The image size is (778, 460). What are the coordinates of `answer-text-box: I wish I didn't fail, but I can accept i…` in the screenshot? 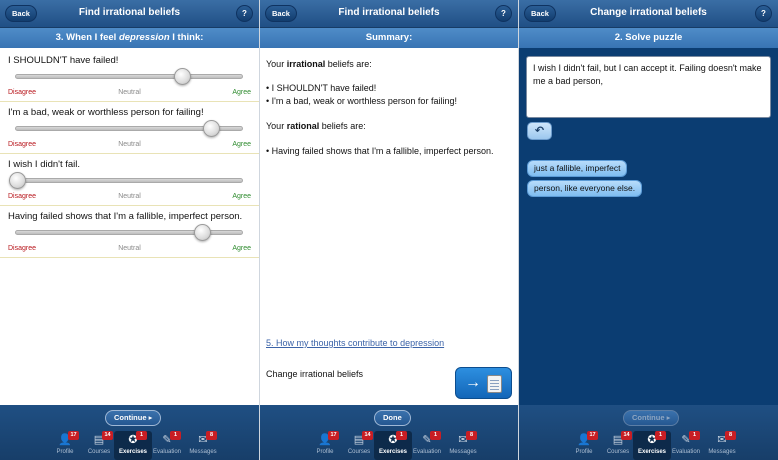 It's located at (648, 87).